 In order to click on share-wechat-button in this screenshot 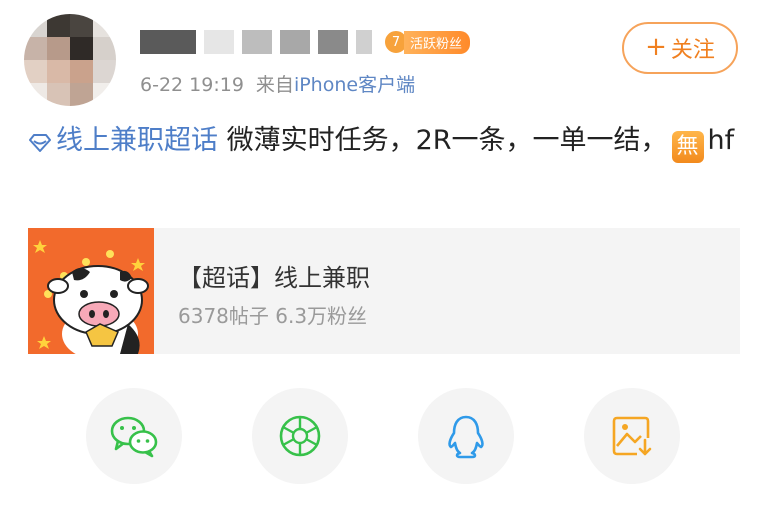, I will do `click(134, 436)`.